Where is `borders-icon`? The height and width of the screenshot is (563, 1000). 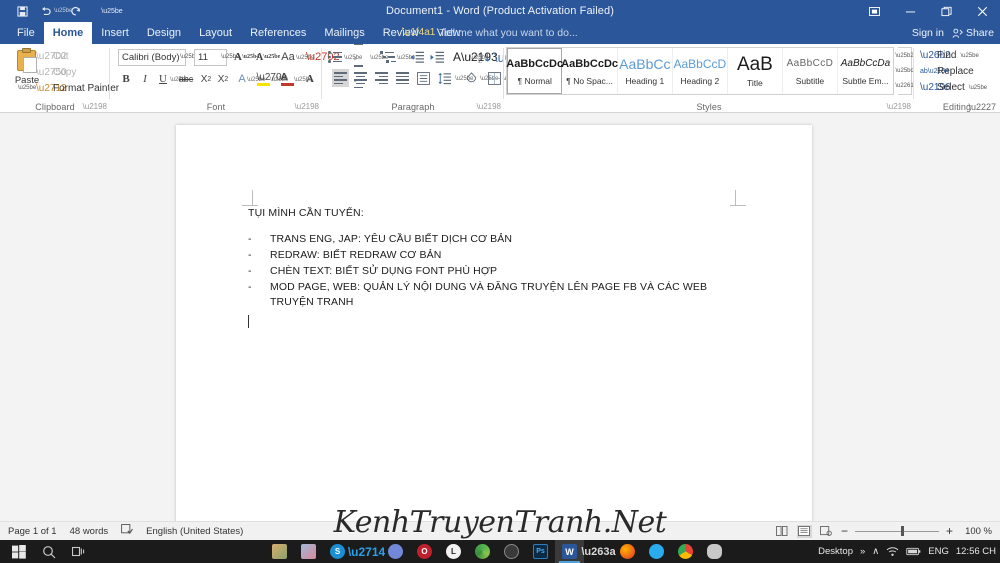
borders-icon is located at coordinates (494, 78).